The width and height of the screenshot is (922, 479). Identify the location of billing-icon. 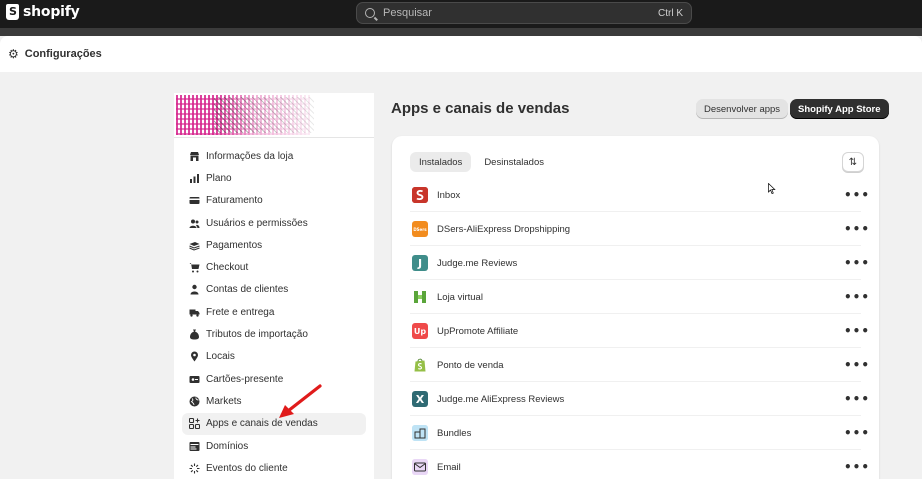
(194, 201).